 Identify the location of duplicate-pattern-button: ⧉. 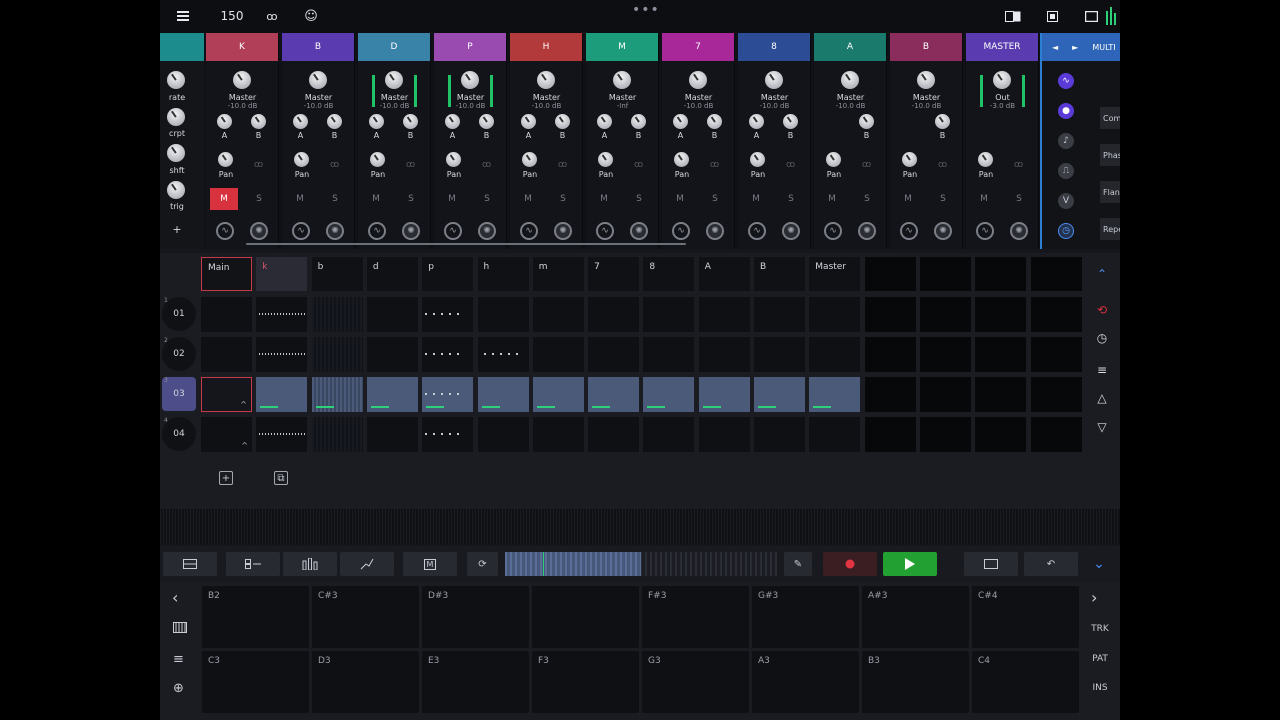
(281, 478).